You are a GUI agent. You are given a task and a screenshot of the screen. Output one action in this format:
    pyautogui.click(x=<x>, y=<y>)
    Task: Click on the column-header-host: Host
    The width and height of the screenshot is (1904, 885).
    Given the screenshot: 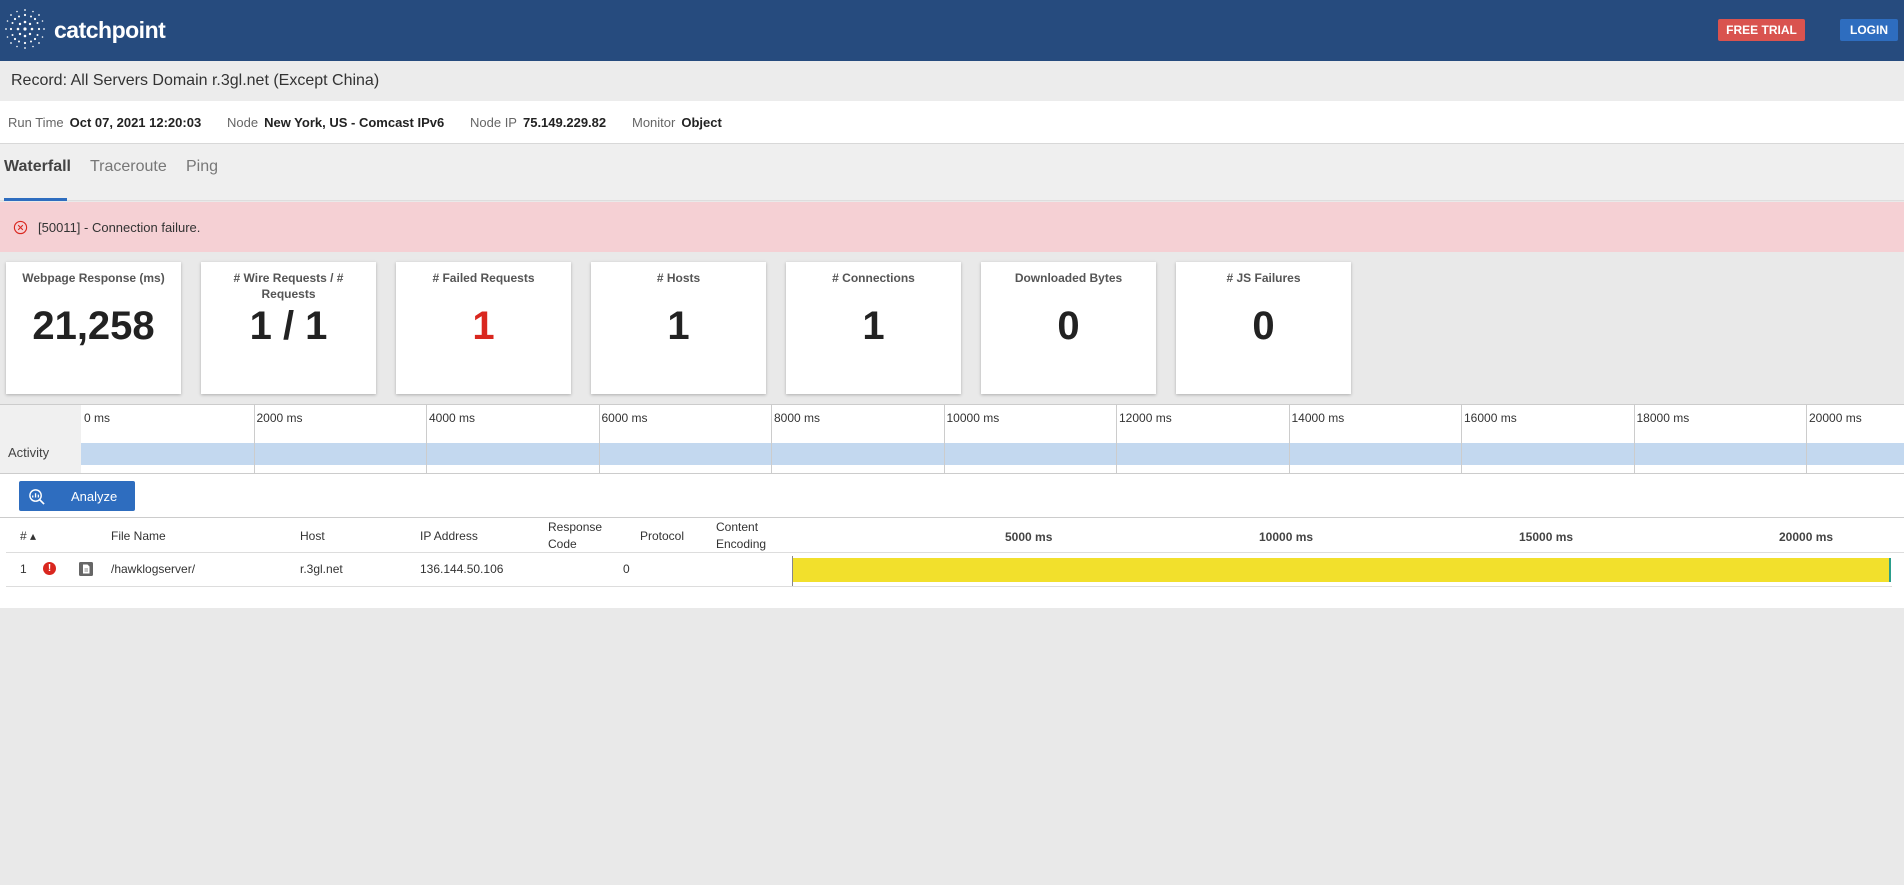 What is the action you would take?
    pyautogui.click(x=312, y=536)
    